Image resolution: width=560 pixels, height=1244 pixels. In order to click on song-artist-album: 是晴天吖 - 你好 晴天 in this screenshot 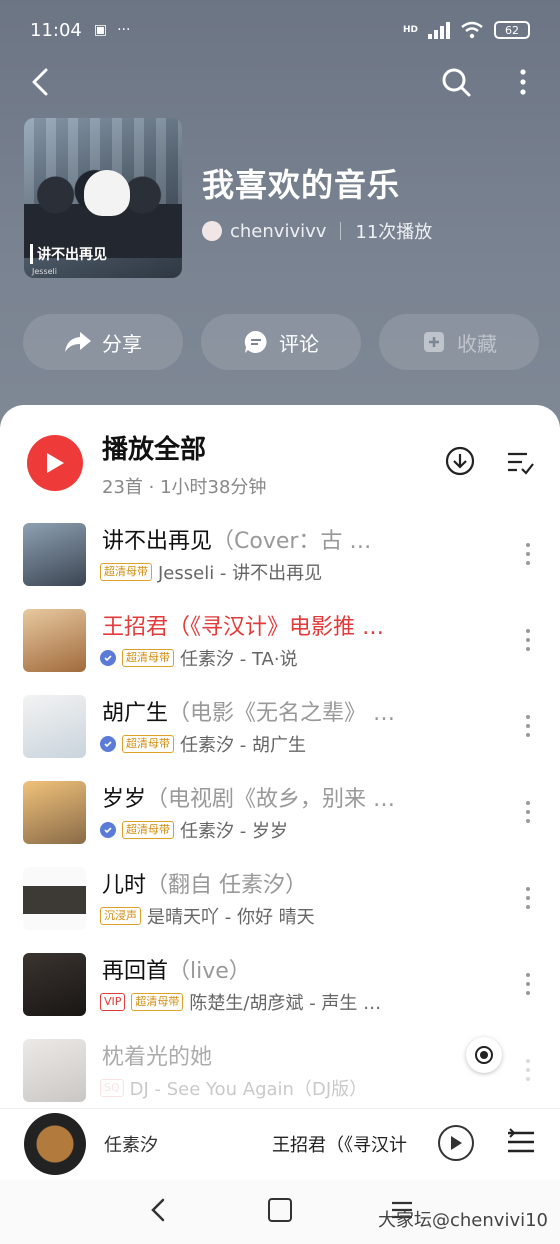, I will do `click(231, 917)`.